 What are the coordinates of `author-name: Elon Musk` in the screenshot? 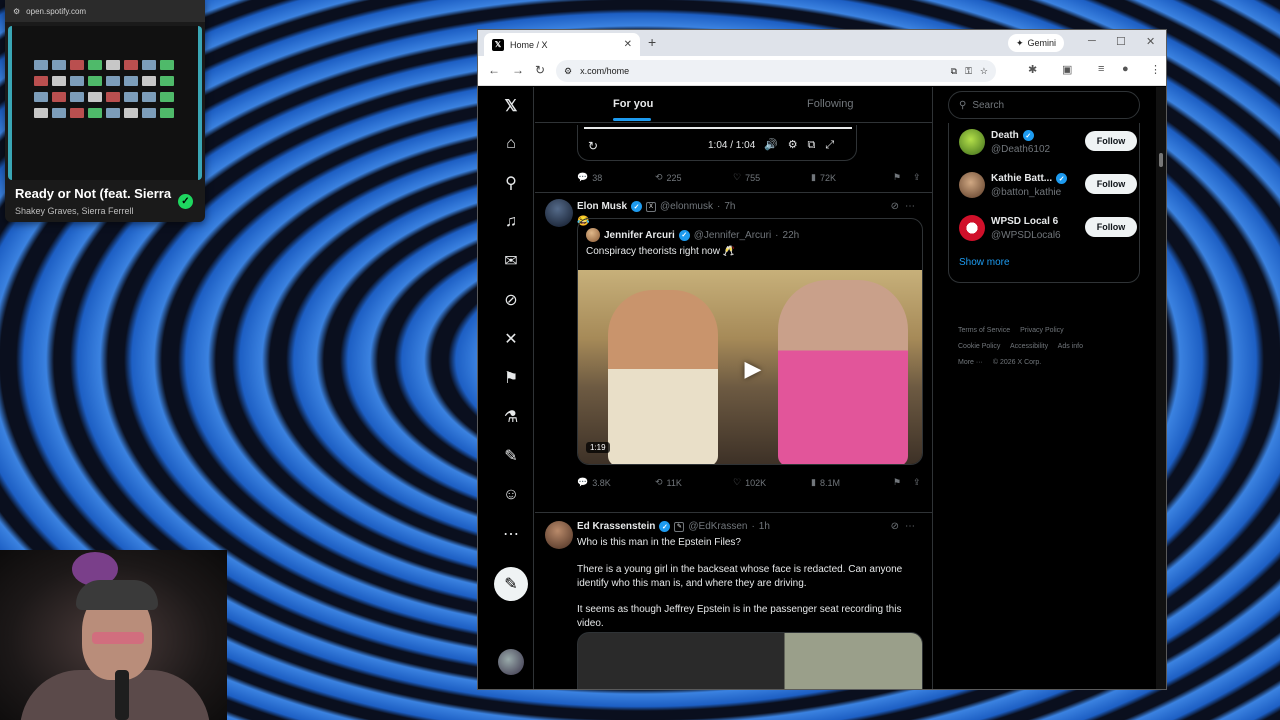 It's located at (602, 206).